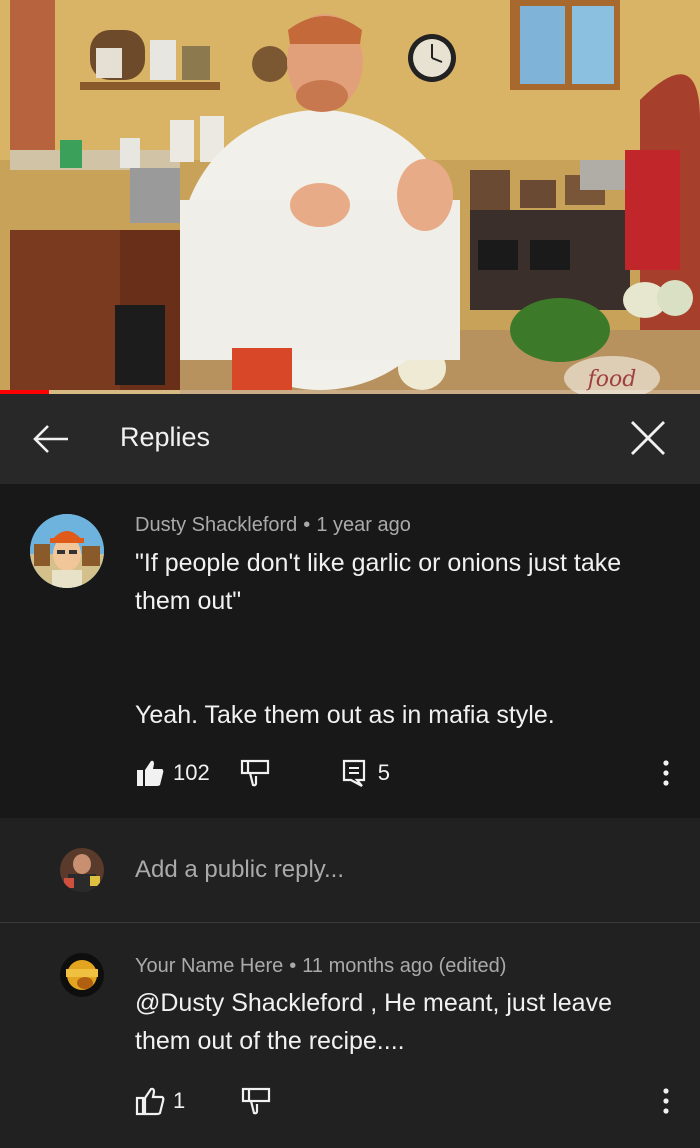 The height and width of the screenshot is (1148, 700). I want to click on reply-input, so click(385, 870).